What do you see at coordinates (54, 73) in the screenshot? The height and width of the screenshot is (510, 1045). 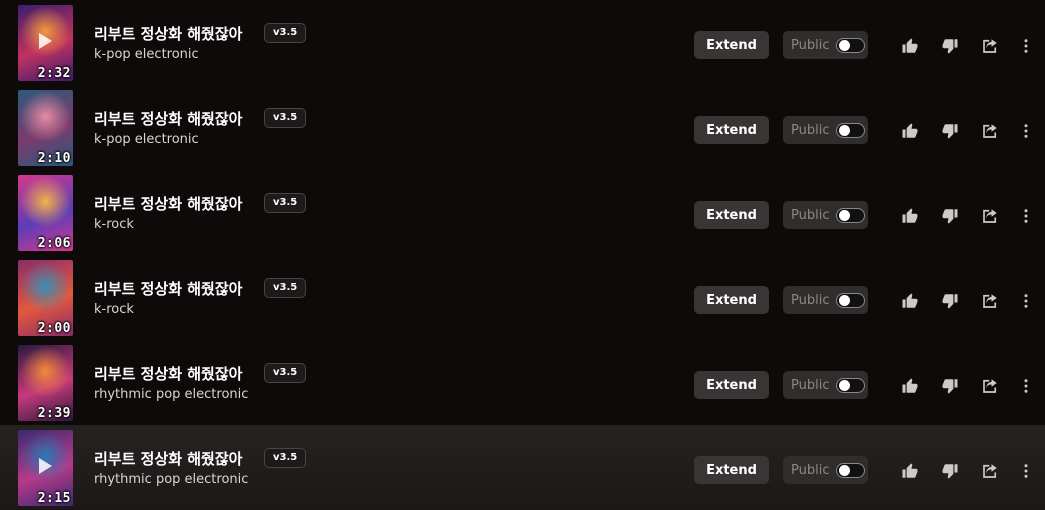 I see `song-duration: 2:32` at bounding box center [54, 73].